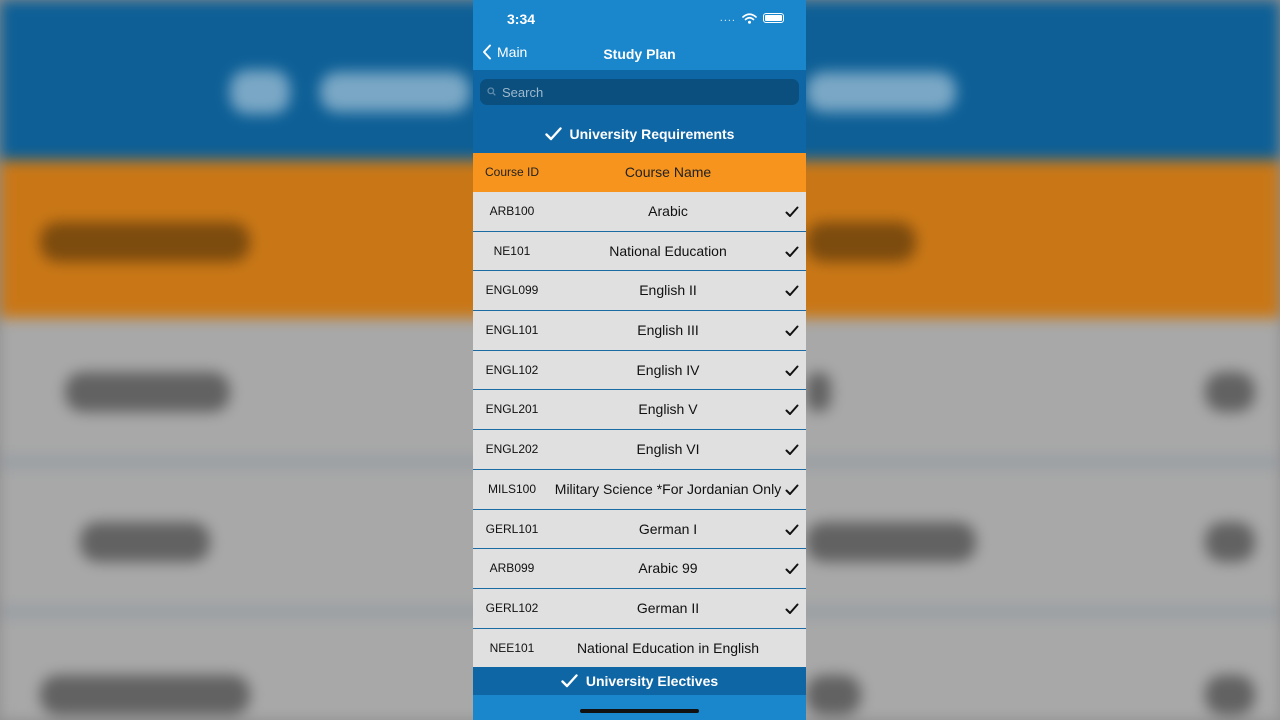 This screenshot has width=1280, height=720. I want to click on course-name: German II, so click(668, 607).